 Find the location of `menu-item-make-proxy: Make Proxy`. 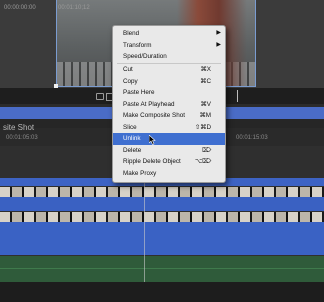

menu-item-make-proxy: Make Proxy is located at coordinates (169, 174).